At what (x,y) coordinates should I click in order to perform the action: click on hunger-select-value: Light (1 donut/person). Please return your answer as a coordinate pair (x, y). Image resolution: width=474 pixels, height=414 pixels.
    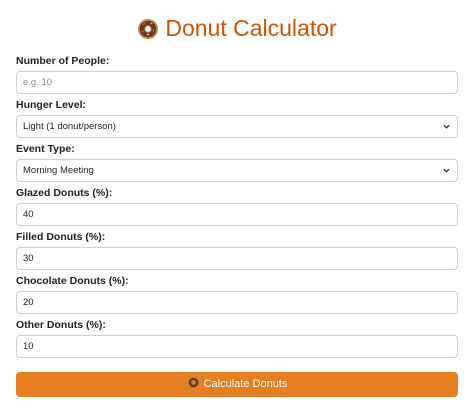
    Looking at the image, I should click on (69, 126).